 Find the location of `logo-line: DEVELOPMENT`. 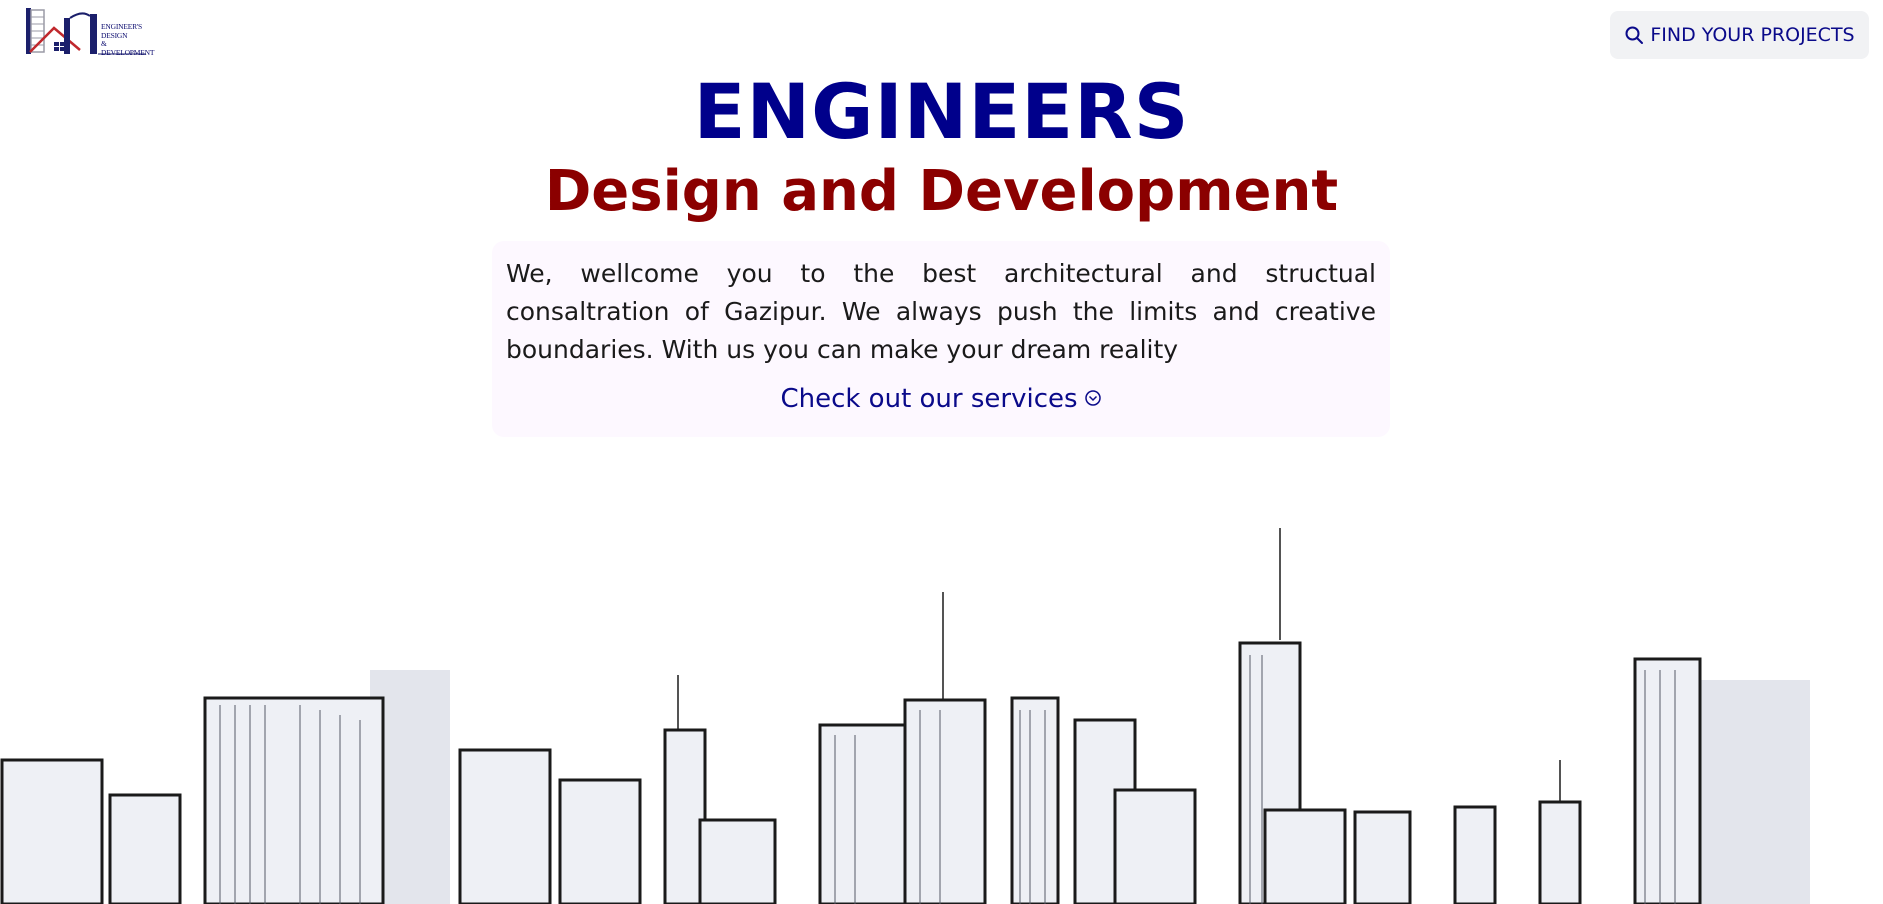

logo-line: DEVELOPMENT is located at coordinates (128, 52).